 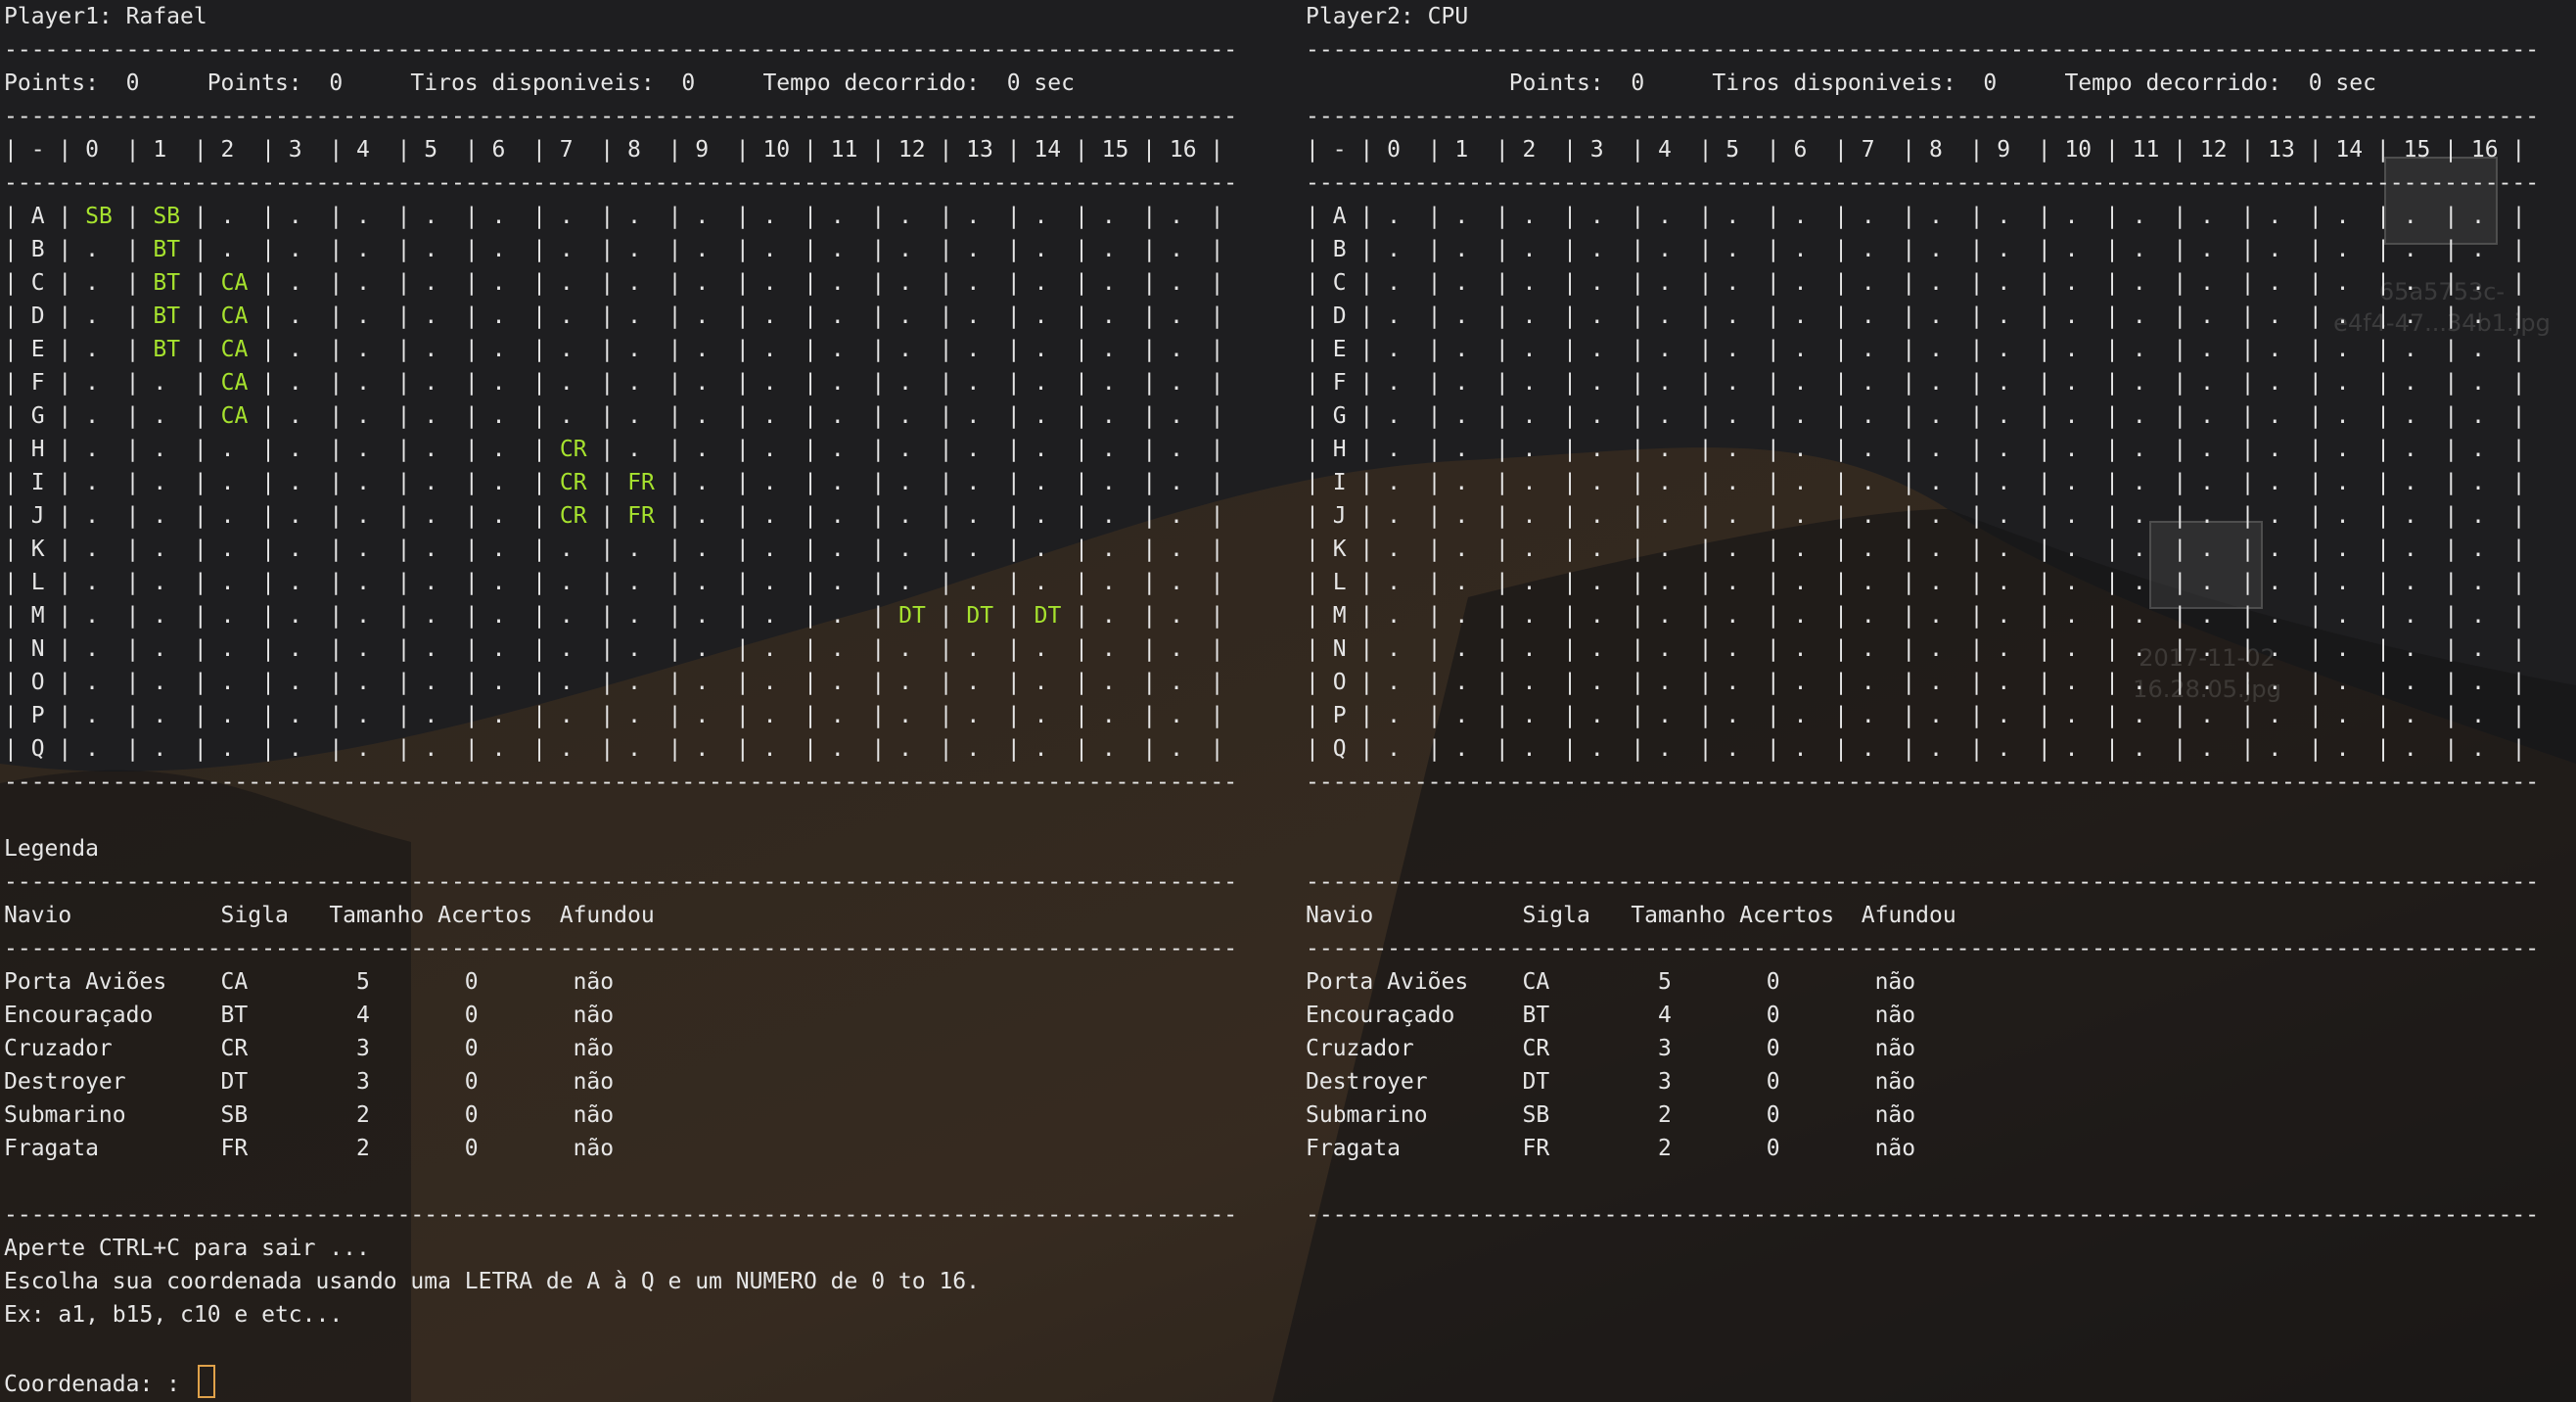 What do you see at coordinates (38, 283) in the screenshot?
I see `row-label: | C |` at bounding box center [38, 283].